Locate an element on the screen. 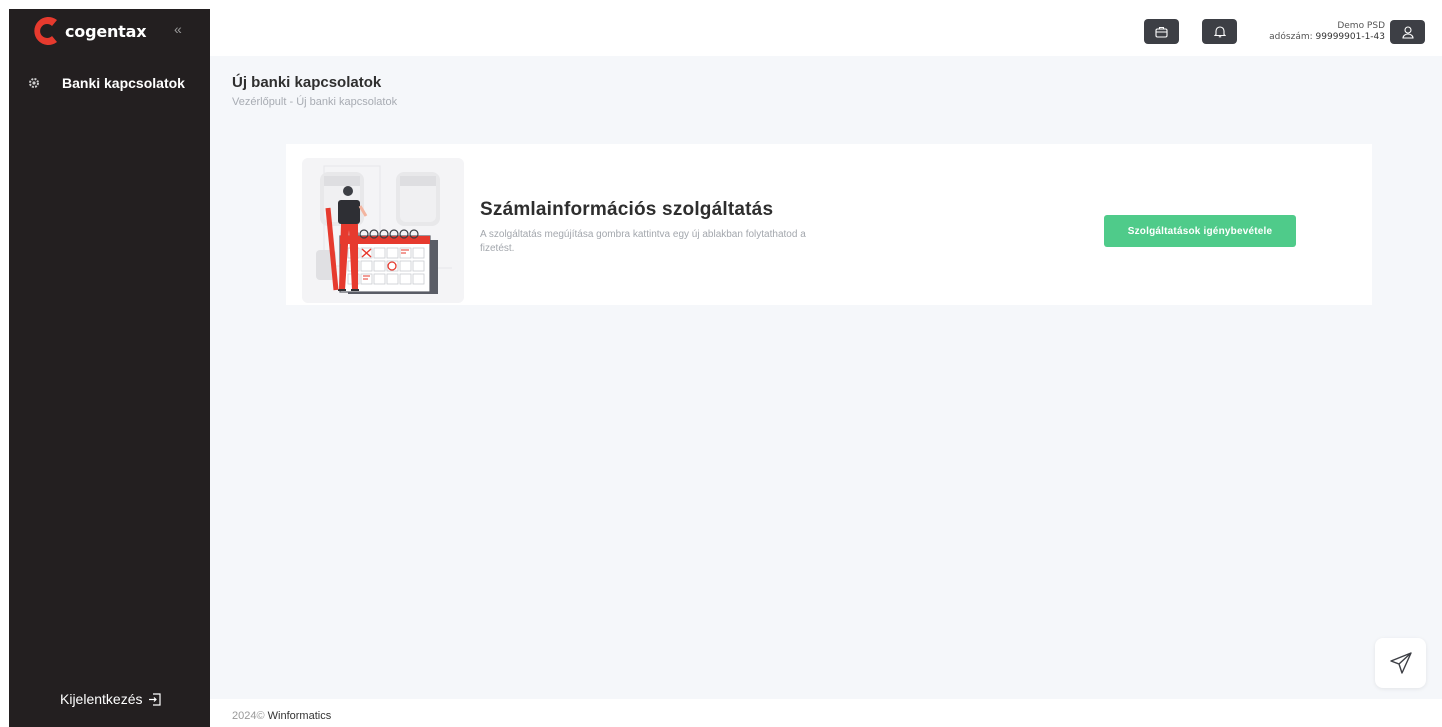  footer-text: 2024© Winformatics is located at coordinates (281, 716).